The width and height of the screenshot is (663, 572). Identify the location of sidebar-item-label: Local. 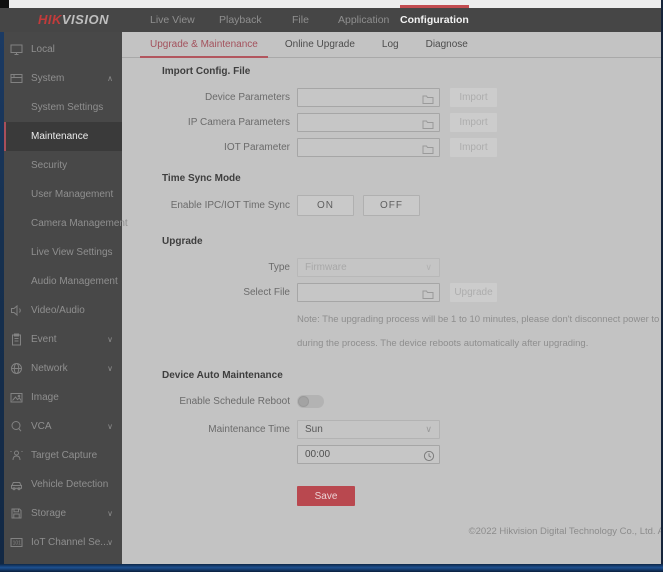
(43, 49).